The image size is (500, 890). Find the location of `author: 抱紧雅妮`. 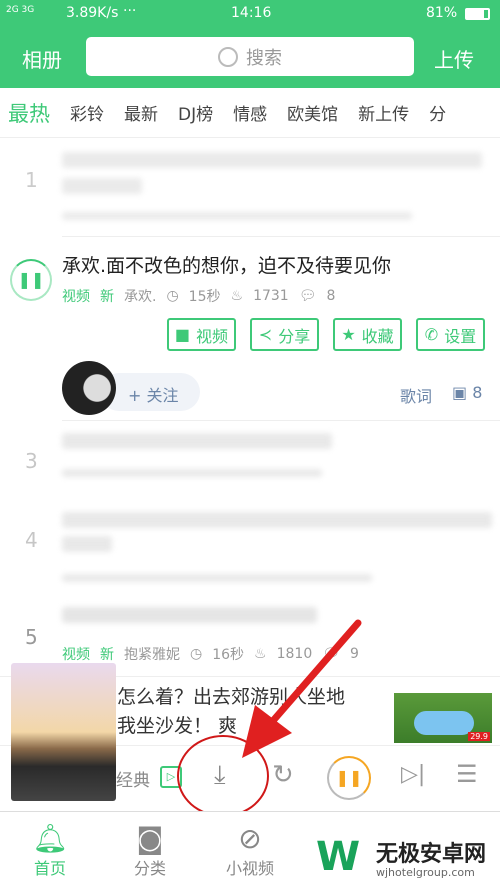

author: 抱紧雅妮 is located at coordinates (152, 654).